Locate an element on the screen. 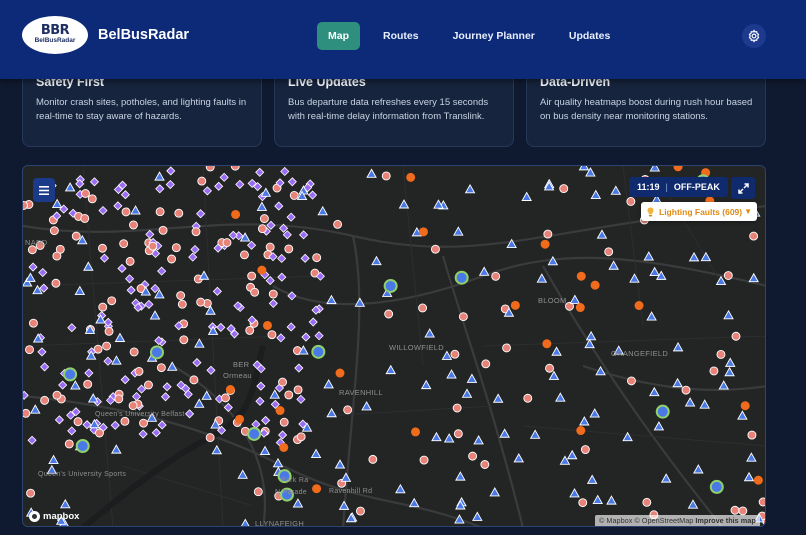 The image size is (806, 535). app-logo: BBR BelBusRadar is located at coordinates (55, 35).